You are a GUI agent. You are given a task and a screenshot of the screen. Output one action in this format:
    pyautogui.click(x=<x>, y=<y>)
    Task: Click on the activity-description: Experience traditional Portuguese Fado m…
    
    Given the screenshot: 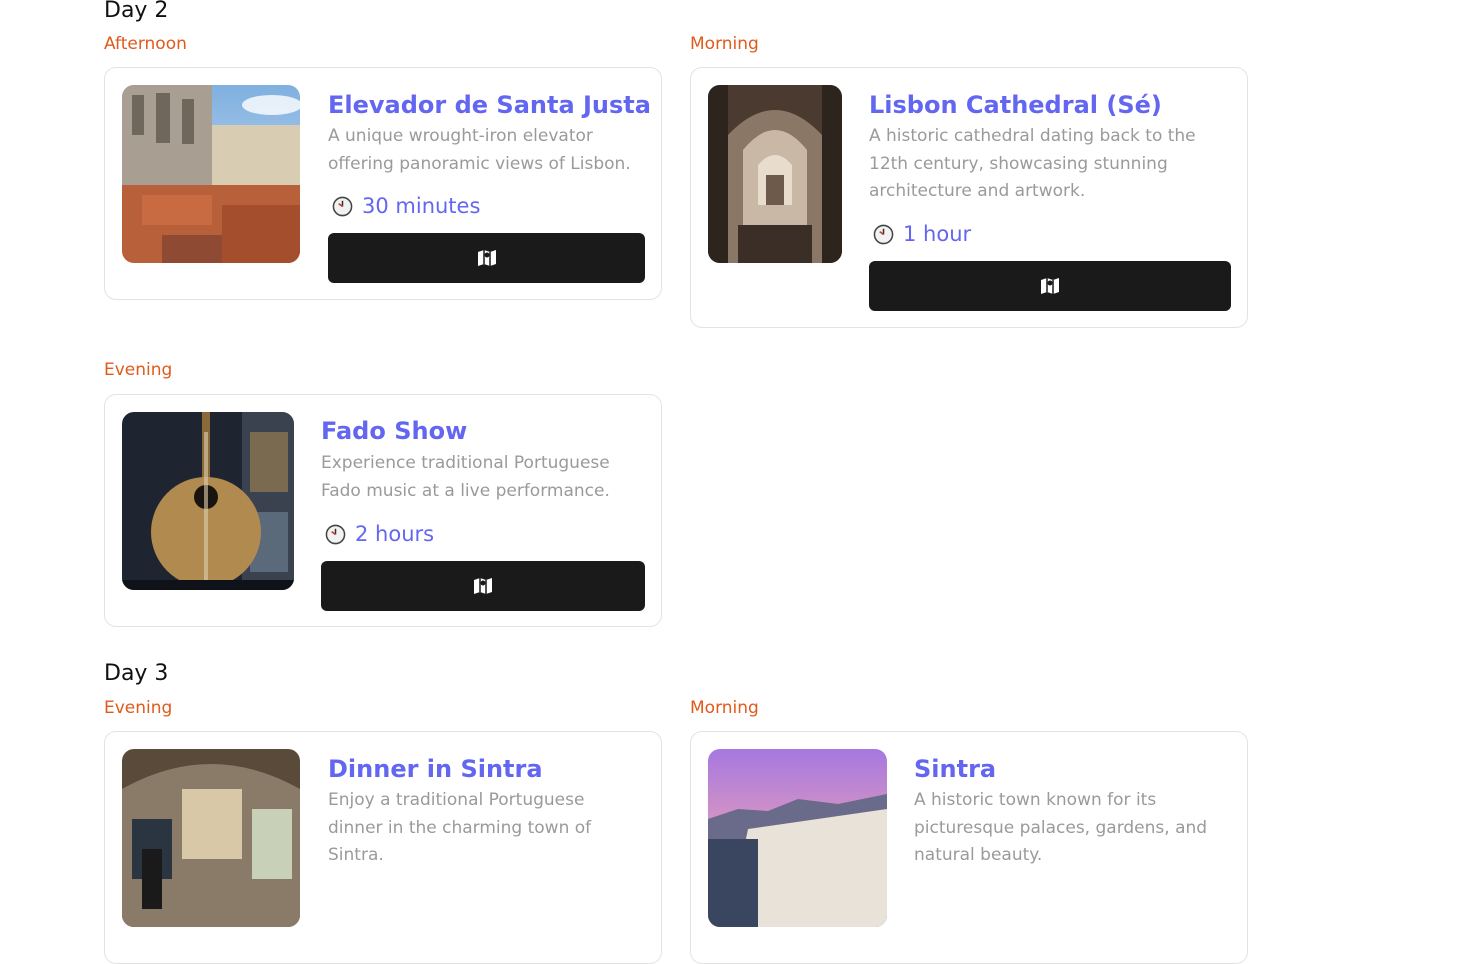 What is the action you would take?
    pyautogui.click(x=465, y=477)
    